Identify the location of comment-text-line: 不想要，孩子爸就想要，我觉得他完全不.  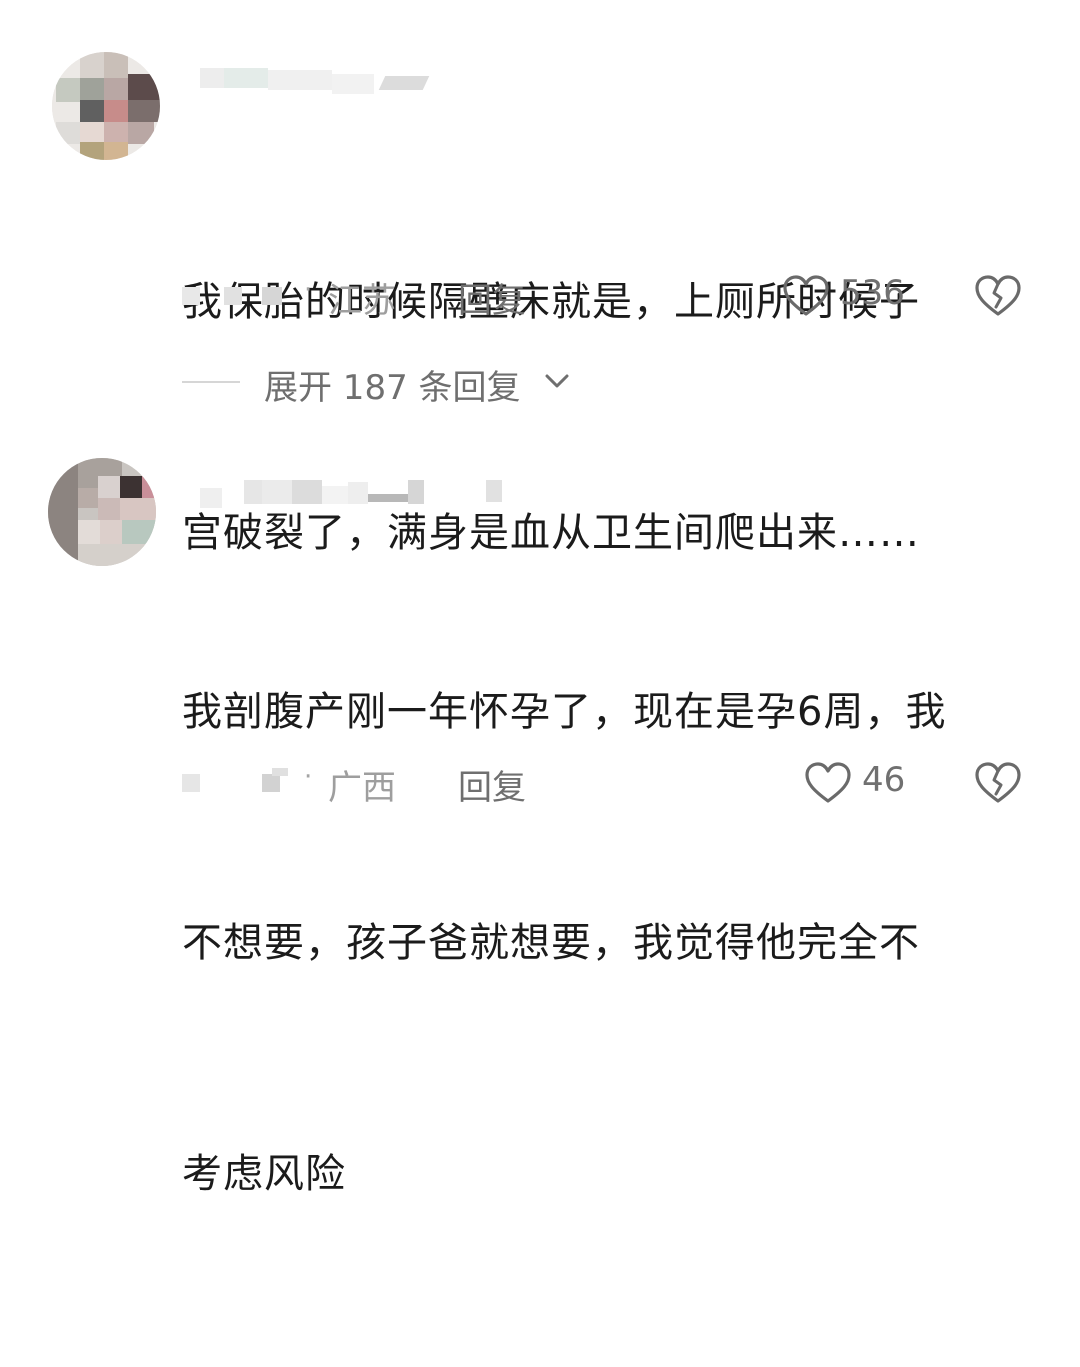
(551, 943).